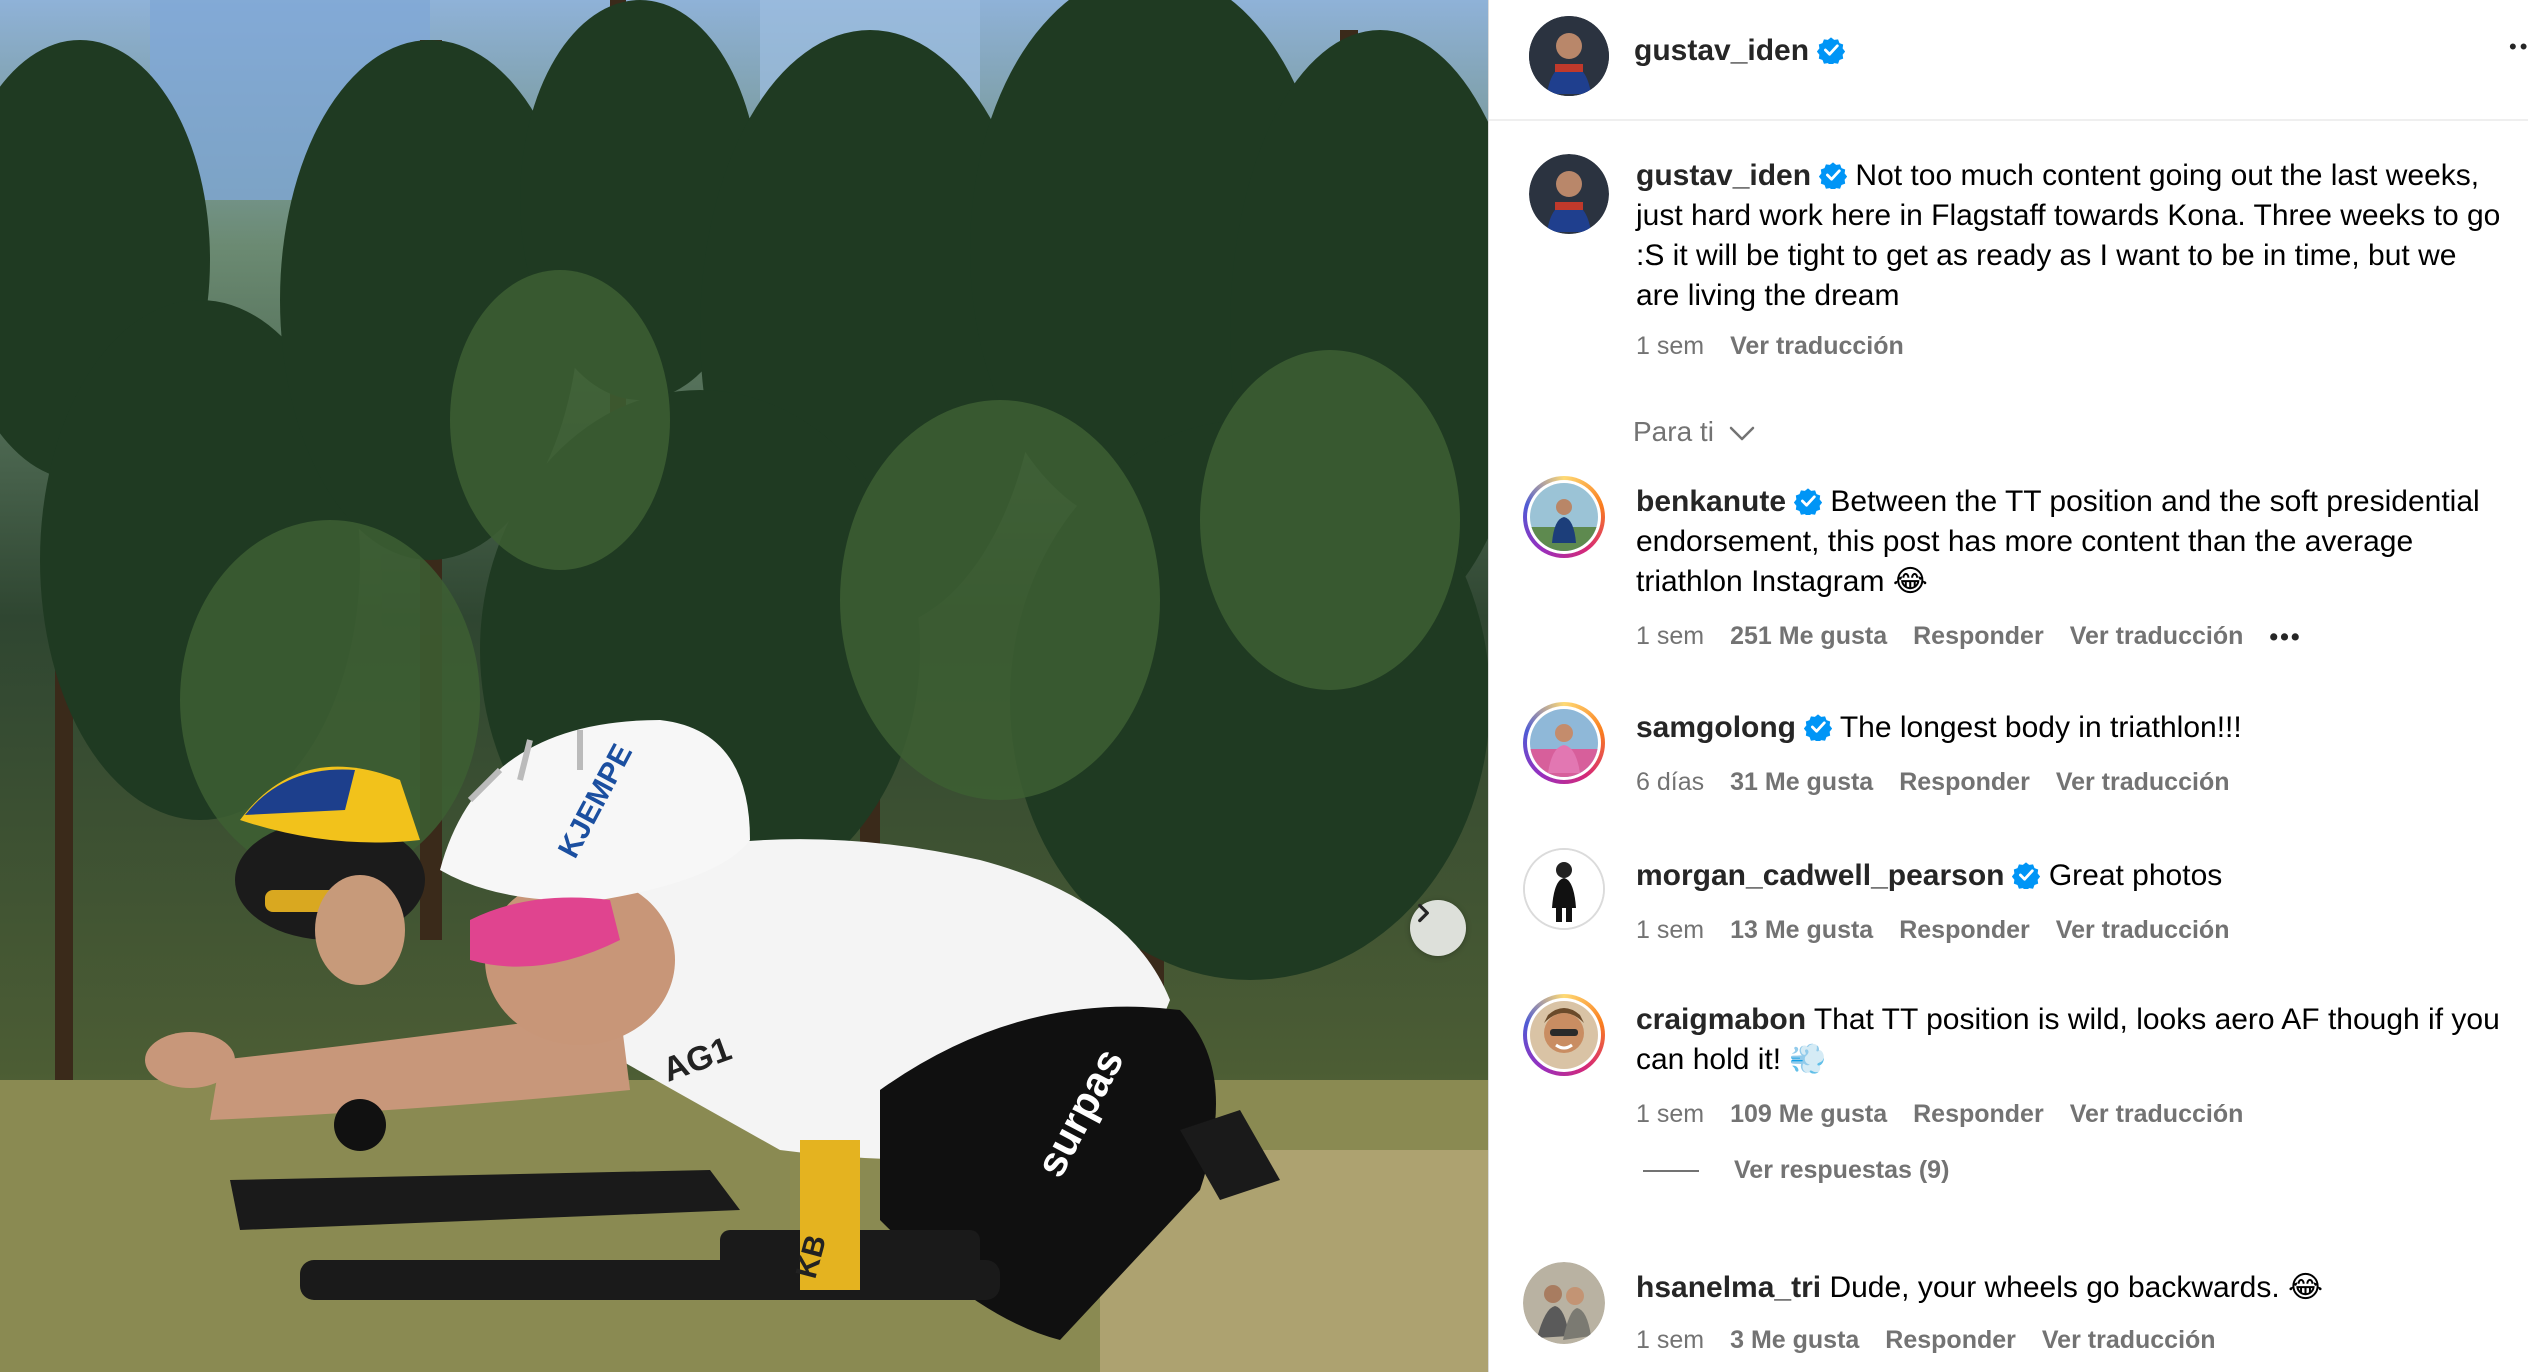  Describe the element at coordinates (1817, 346) in the screenshot. I see `caption-translate-link: Ver traducción` at that location.